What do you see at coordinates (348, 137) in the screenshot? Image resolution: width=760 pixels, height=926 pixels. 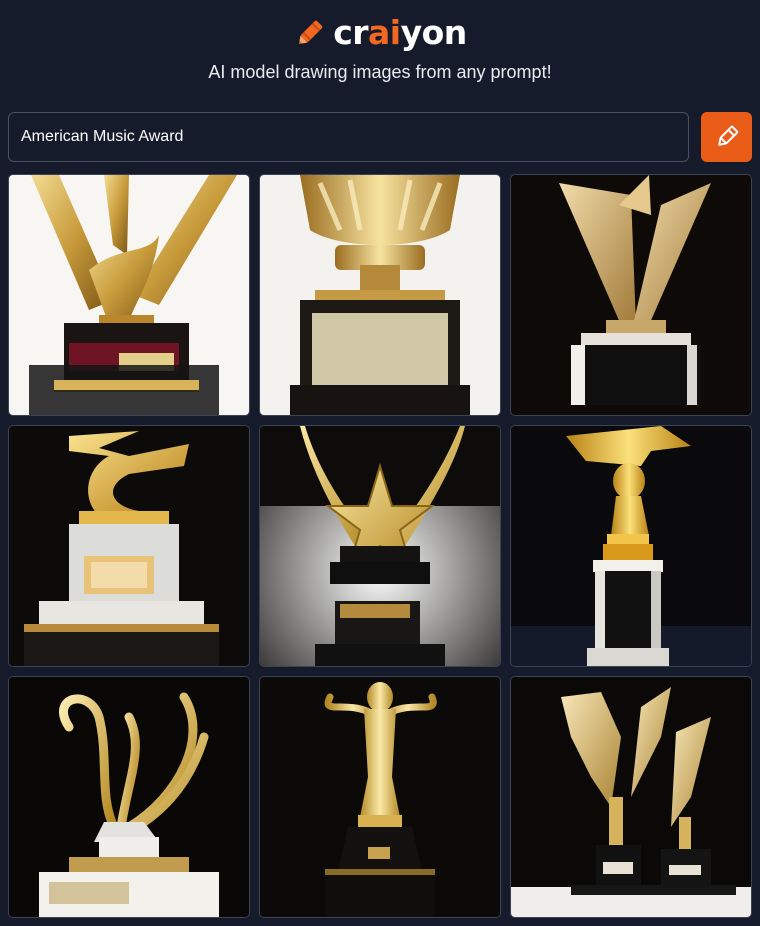 I see `prompt-input` at bounding box center [348, 137].